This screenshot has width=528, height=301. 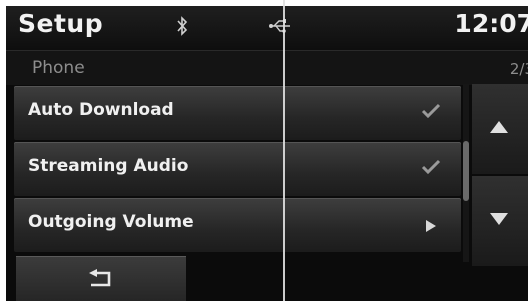 I want to click on scrollbar-thumb, so click(x=466, y=171).